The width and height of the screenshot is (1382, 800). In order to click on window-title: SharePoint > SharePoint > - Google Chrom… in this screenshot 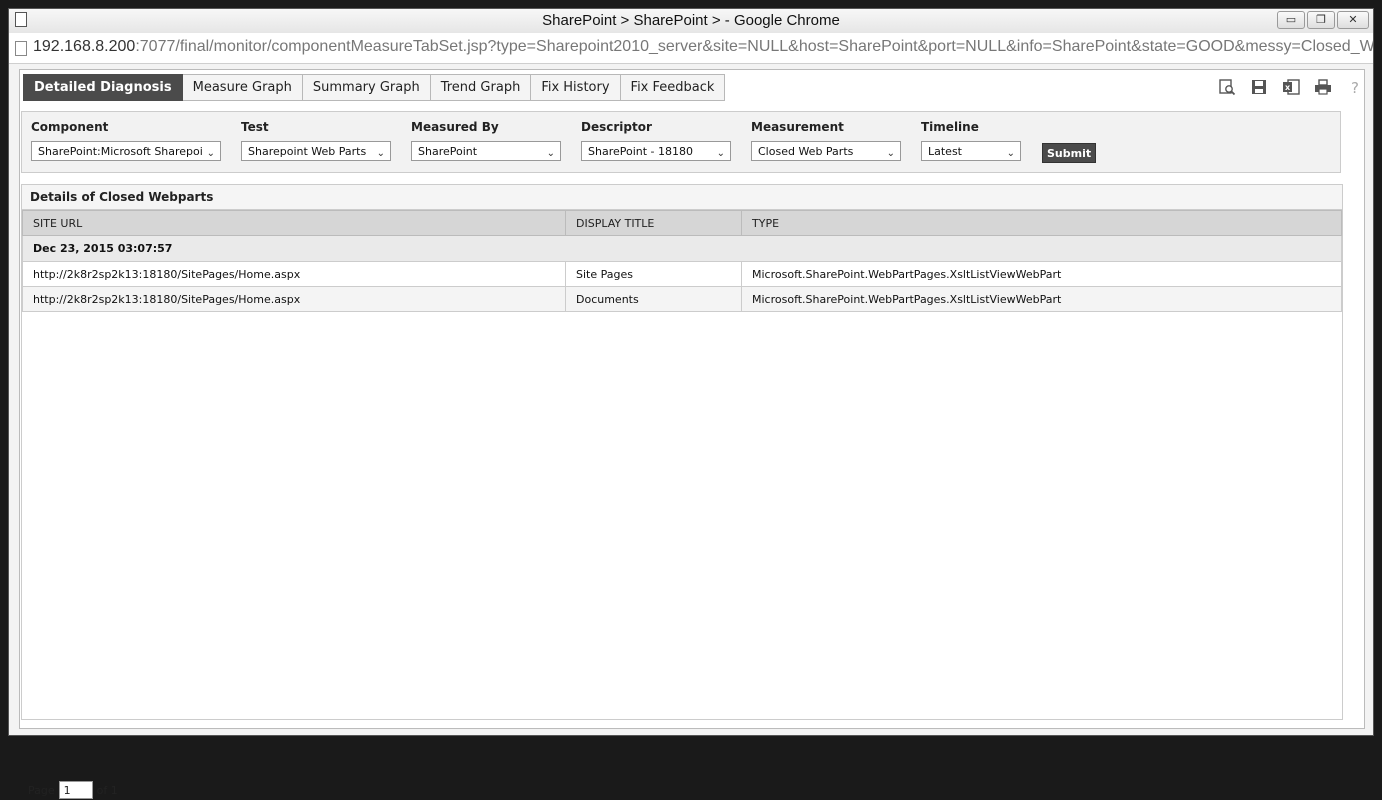, I will do `click(691, 20)`.